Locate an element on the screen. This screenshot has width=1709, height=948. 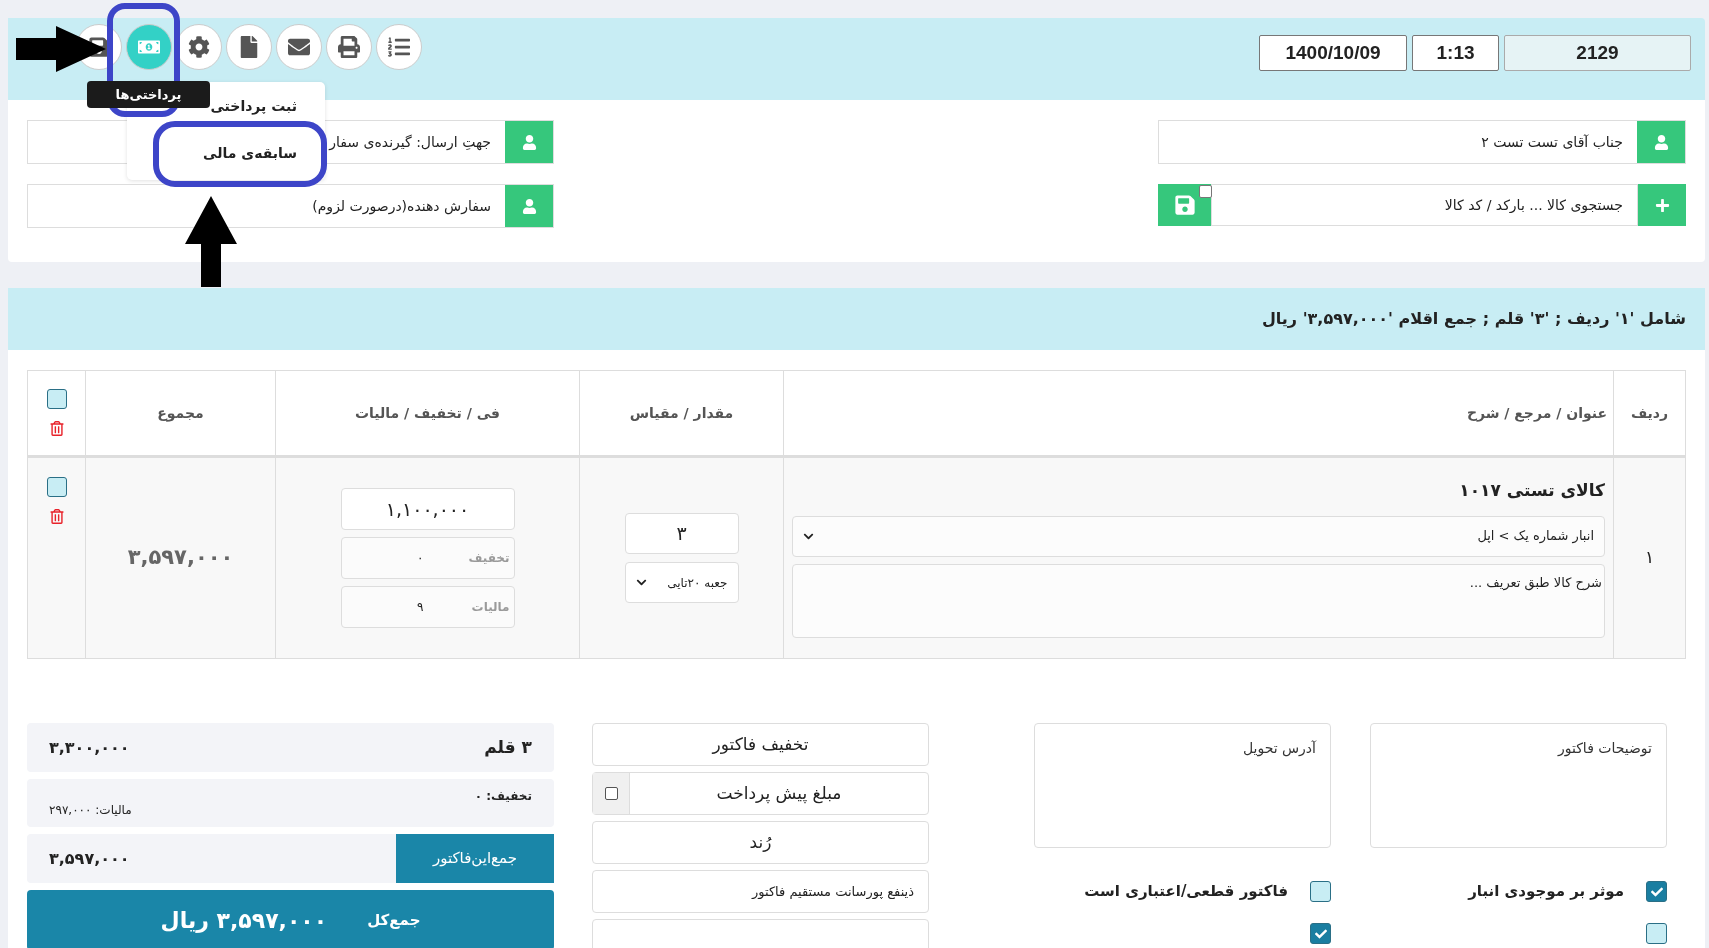
numbered-list-icon is located at coordinates (399, 47).